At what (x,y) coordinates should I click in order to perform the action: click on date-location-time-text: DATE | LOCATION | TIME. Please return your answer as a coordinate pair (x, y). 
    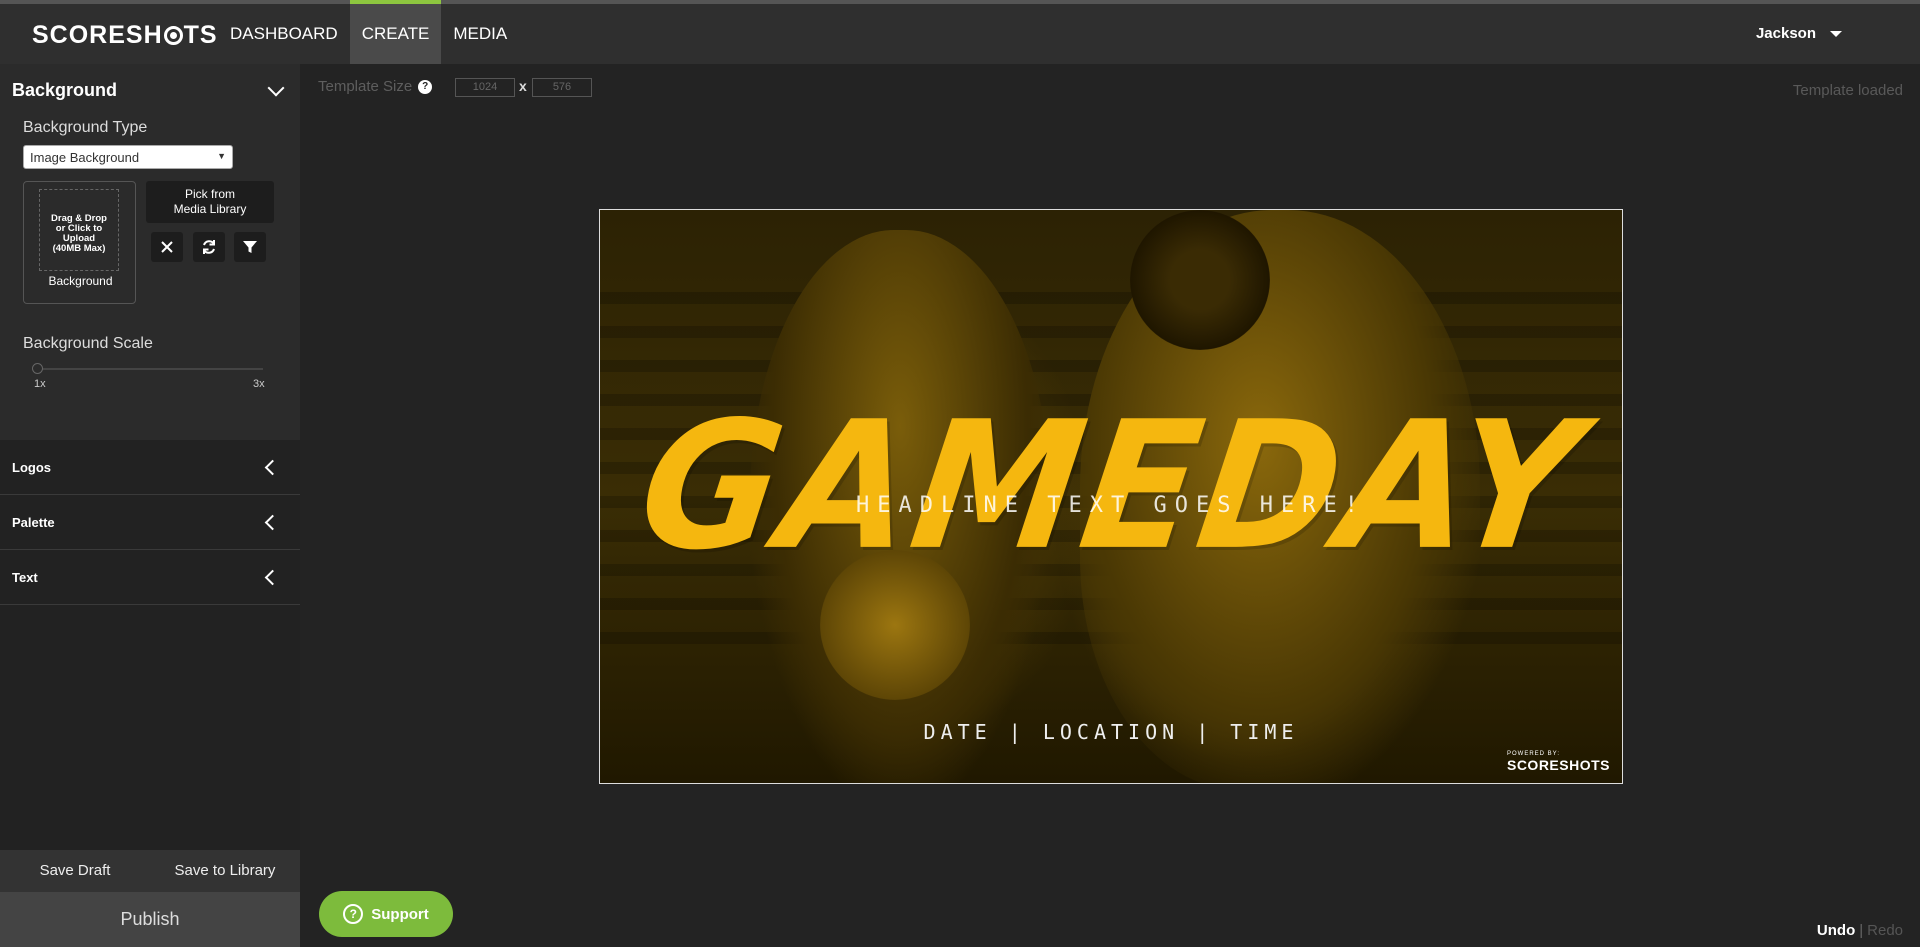
    Looking at the image, I should click on (1111, 732).